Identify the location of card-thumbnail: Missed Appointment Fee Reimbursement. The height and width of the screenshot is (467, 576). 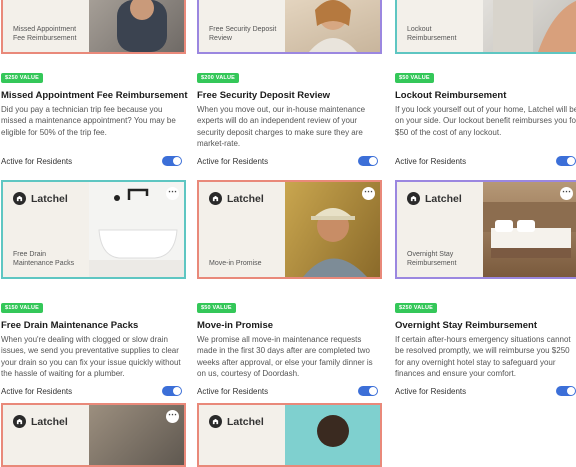
(93, 27).